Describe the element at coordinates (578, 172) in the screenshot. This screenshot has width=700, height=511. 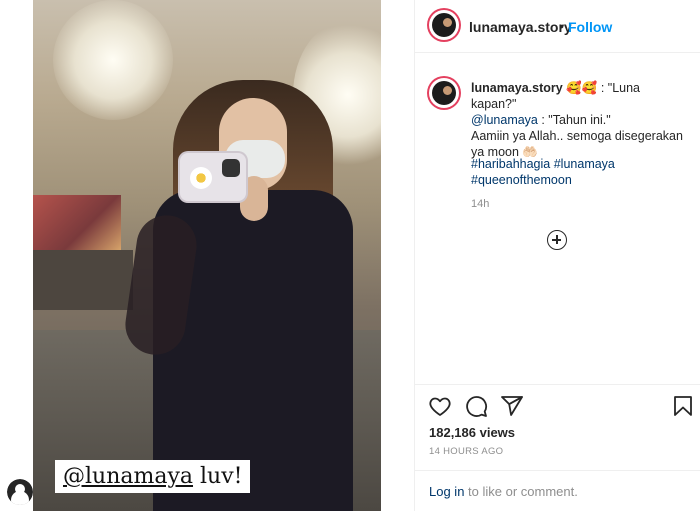
I see `hashtags: #haribahhagia #lunamaya #queenofthemoon` at that location.